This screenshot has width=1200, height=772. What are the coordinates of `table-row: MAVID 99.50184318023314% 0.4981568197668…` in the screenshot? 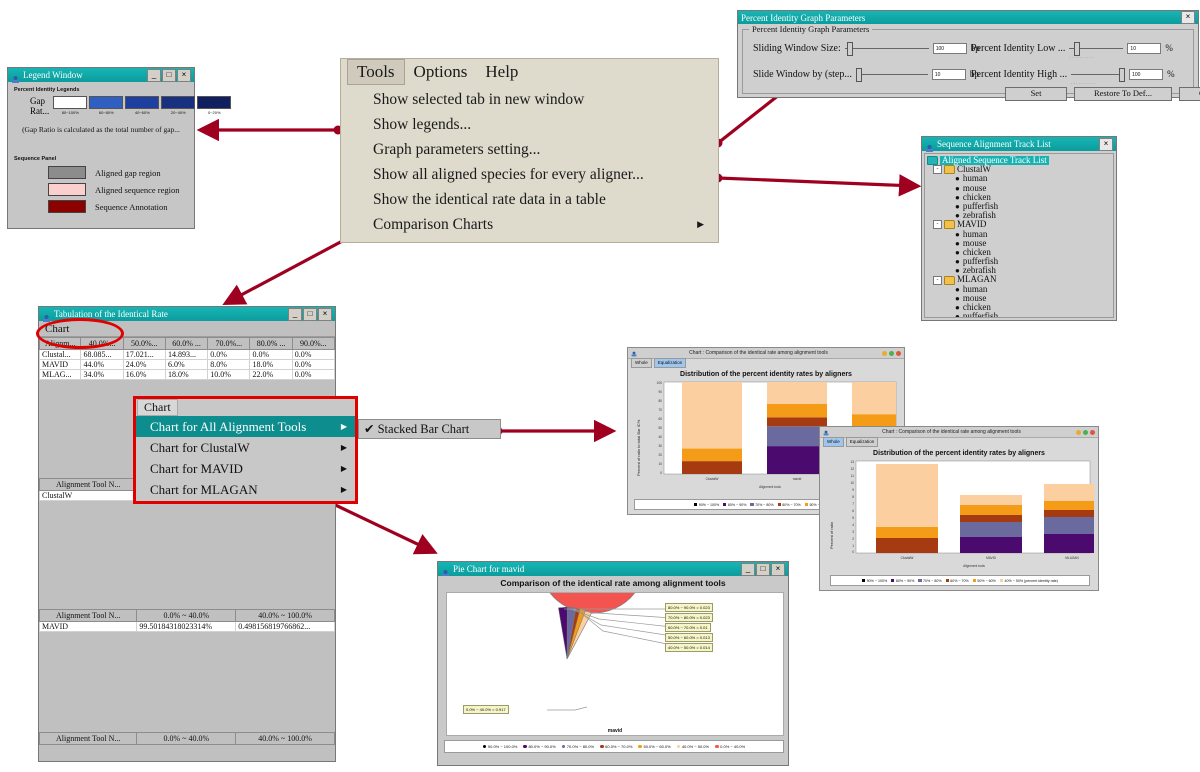 It's located at (186, 626).